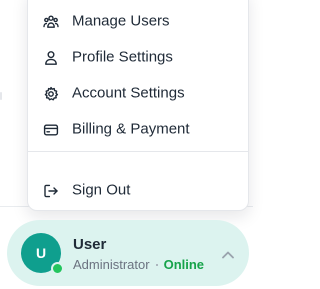 The width and height of the screenshot is (320, 289). Describe the element at coordinates (122, 57) in the screenshot. I see `menu-item-label: Profile Settings` at that location.